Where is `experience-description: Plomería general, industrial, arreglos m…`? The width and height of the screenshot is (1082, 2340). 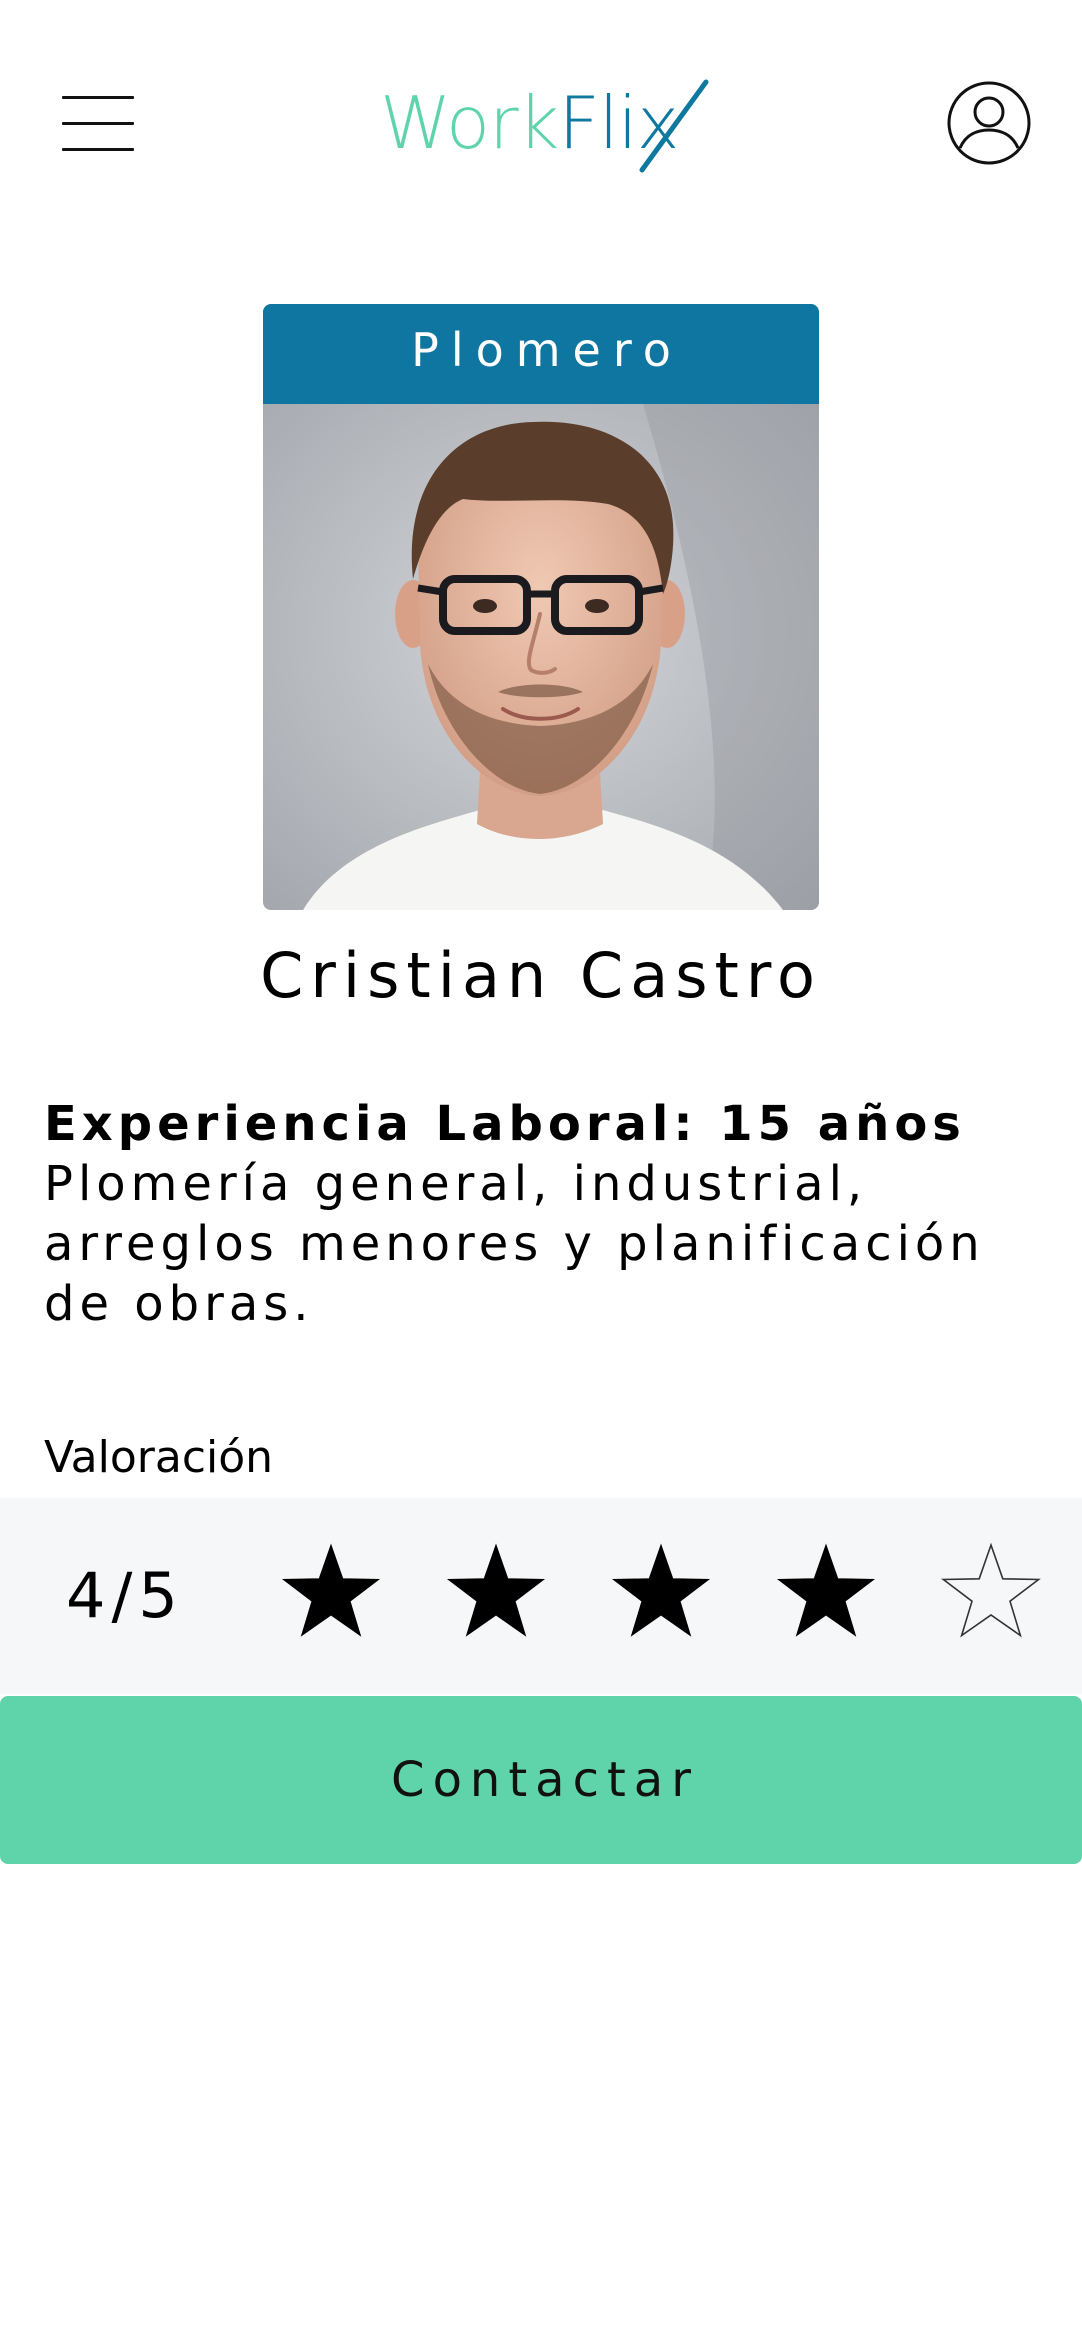
experience-description: Plomería general, industrial, arreglos m… is located at coordinates (514, 1244).